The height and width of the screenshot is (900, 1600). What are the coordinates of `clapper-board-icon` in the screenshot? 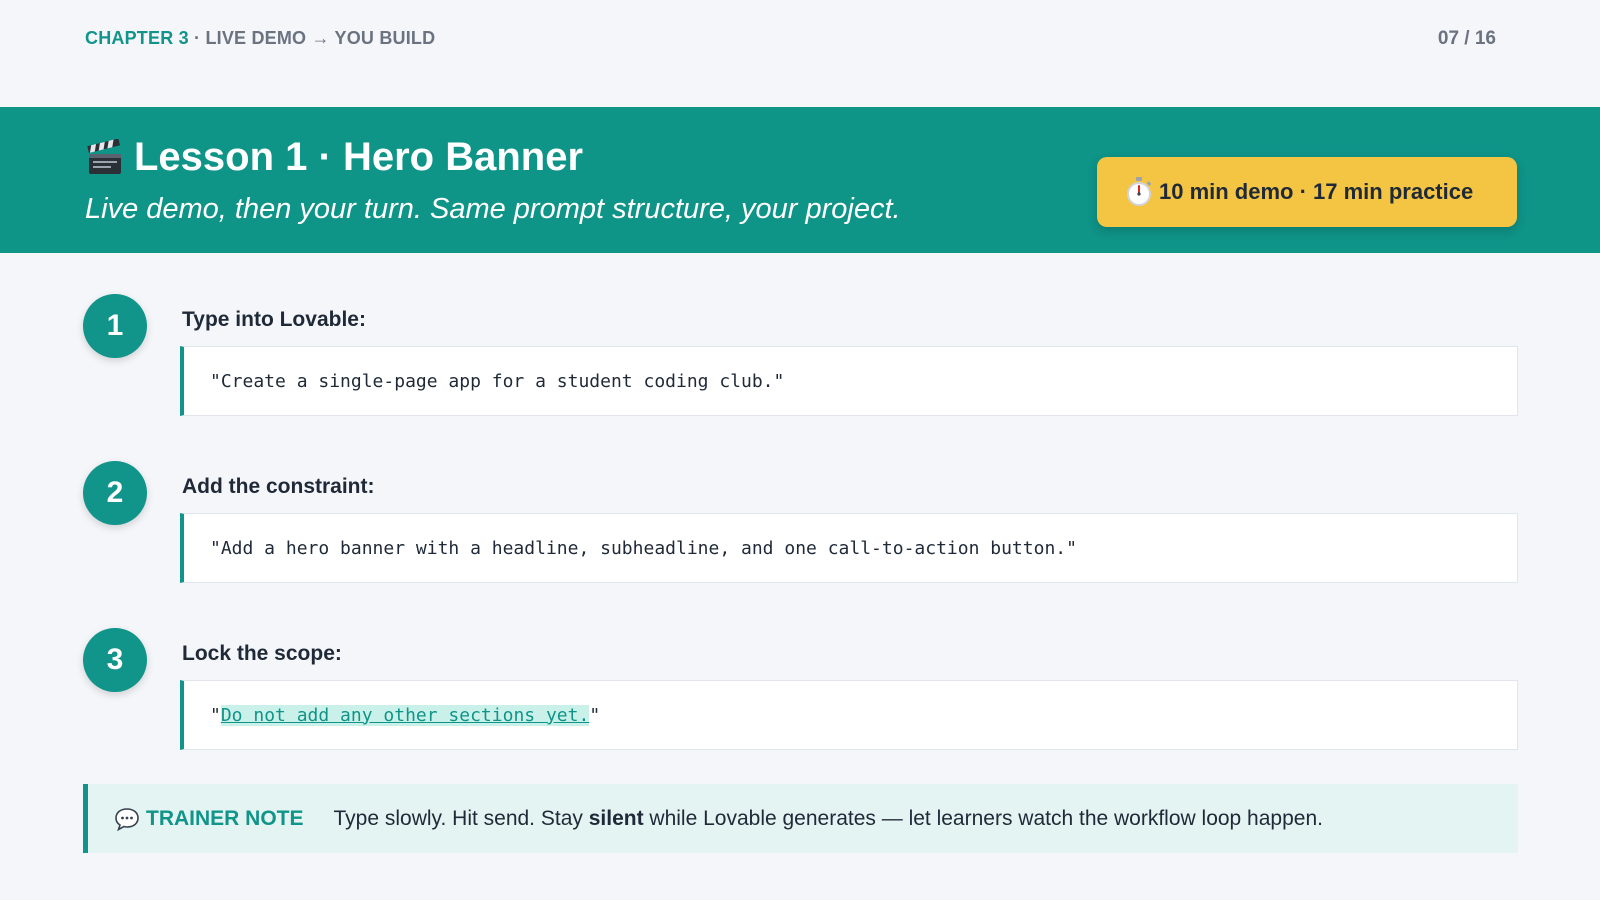 It's located at (105, 157).